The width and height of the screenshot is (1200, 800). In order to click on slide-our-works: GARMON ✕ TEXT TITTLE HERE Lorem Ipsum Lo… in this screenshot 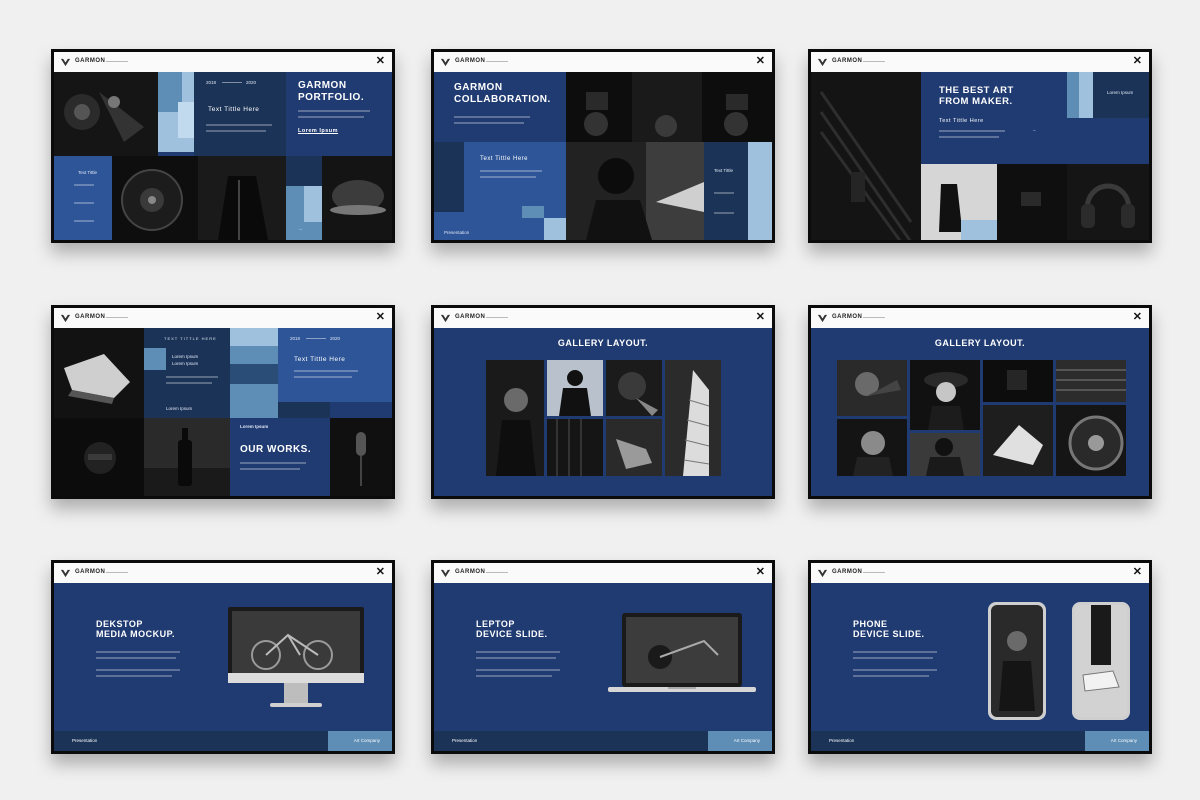, I will do `click(223, 402)`.